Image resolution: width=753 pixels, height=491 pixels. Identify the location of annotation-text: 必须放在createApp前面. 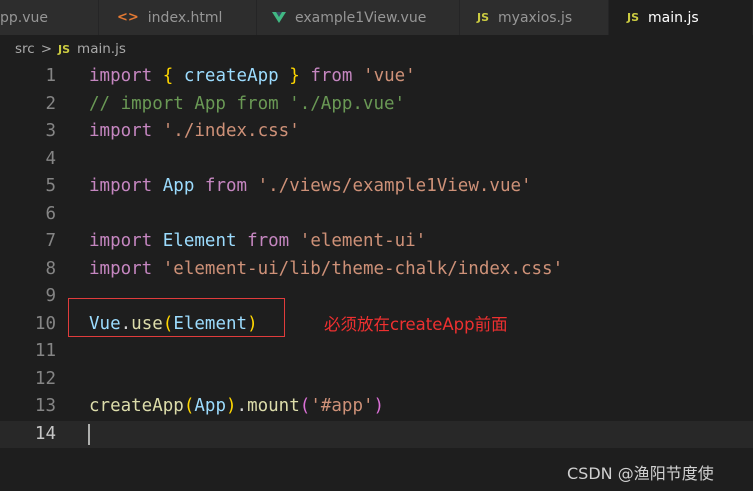
(416, 324).